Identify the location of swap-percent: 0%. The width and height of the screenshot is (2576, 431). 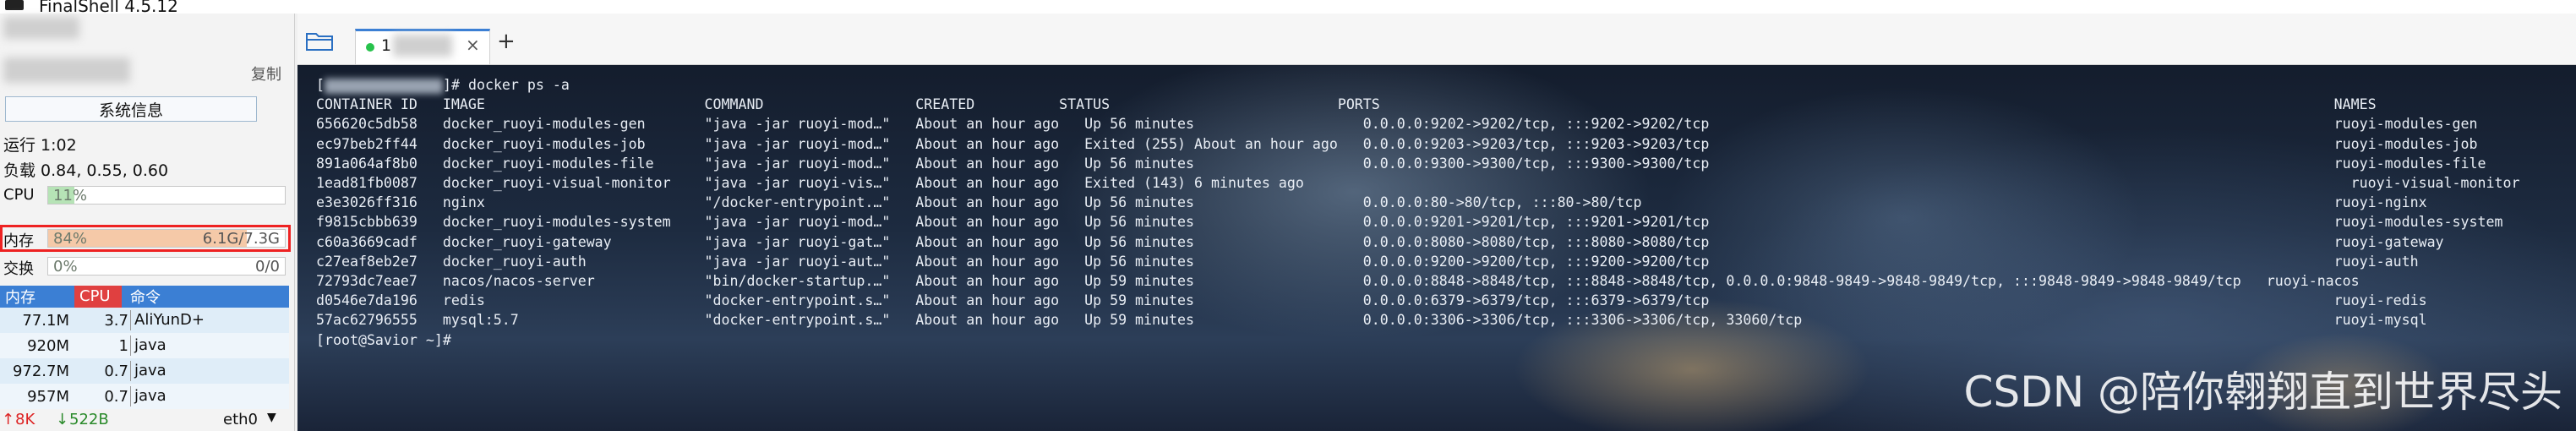
(65, 267).